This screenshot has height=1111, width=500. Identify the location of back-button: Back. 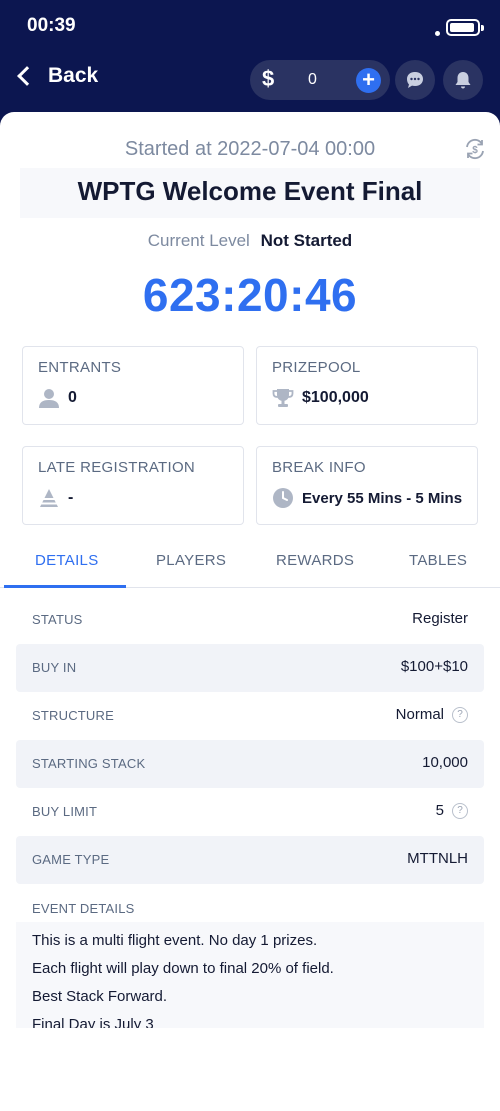
(56, 76).